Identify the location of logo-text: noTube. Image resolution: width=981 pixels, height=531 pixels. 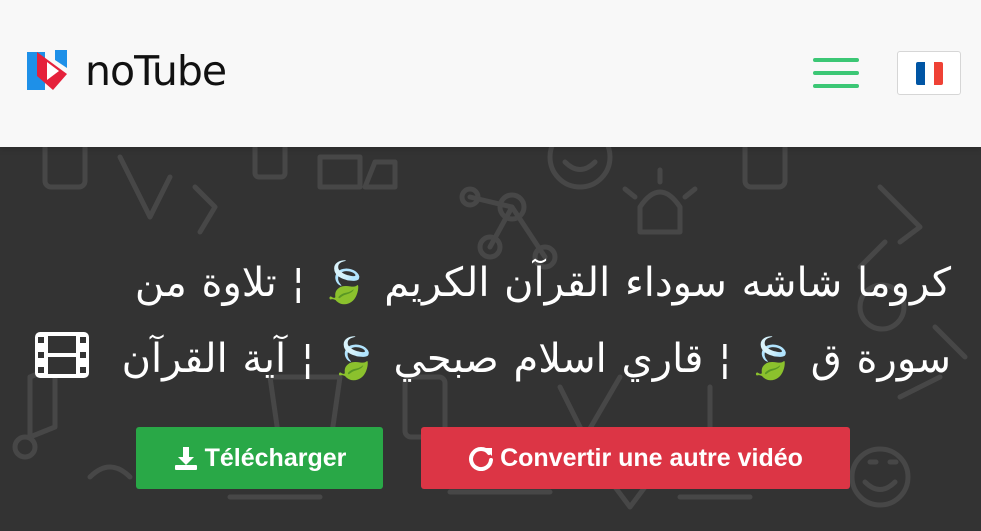
(156, 70).